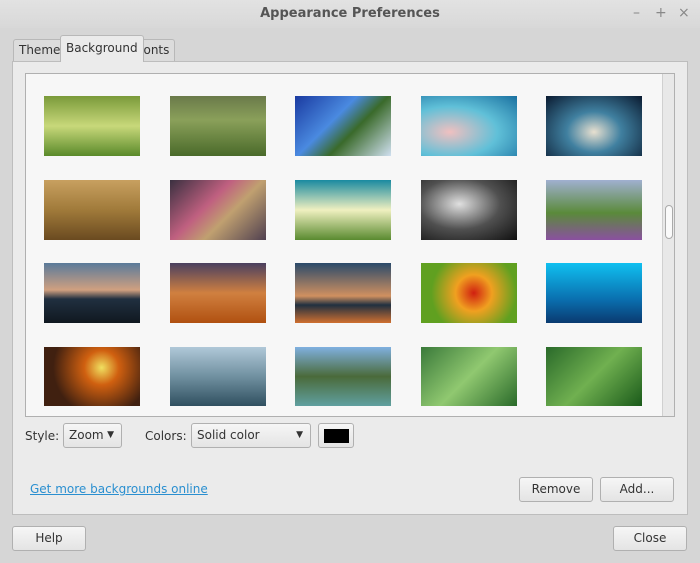  Describe the element at coordinates (166, 436) in the screenshot. I see `colors-label: Colors:` at that location.